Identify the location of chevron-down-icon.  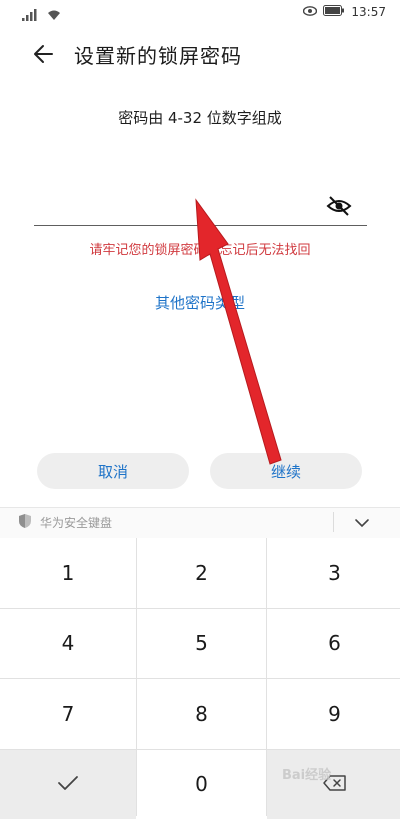
(362, 520).